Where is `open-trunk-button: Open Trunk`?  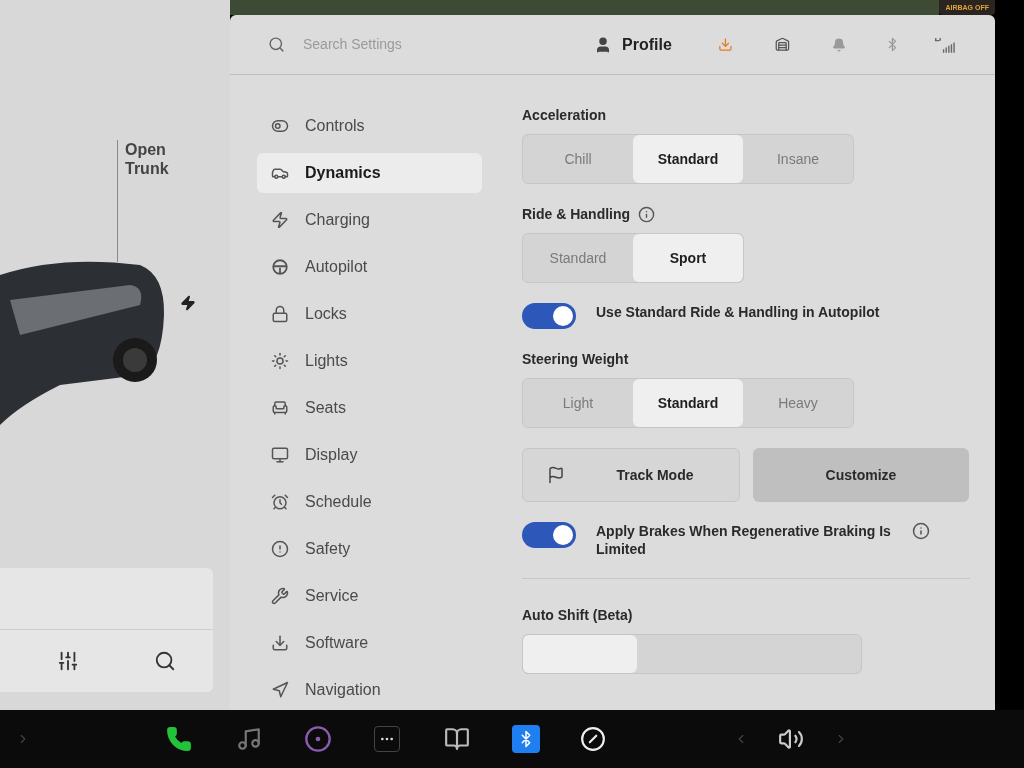 open-trunk-button: Open Trunk is located at coordinates (155, 159).